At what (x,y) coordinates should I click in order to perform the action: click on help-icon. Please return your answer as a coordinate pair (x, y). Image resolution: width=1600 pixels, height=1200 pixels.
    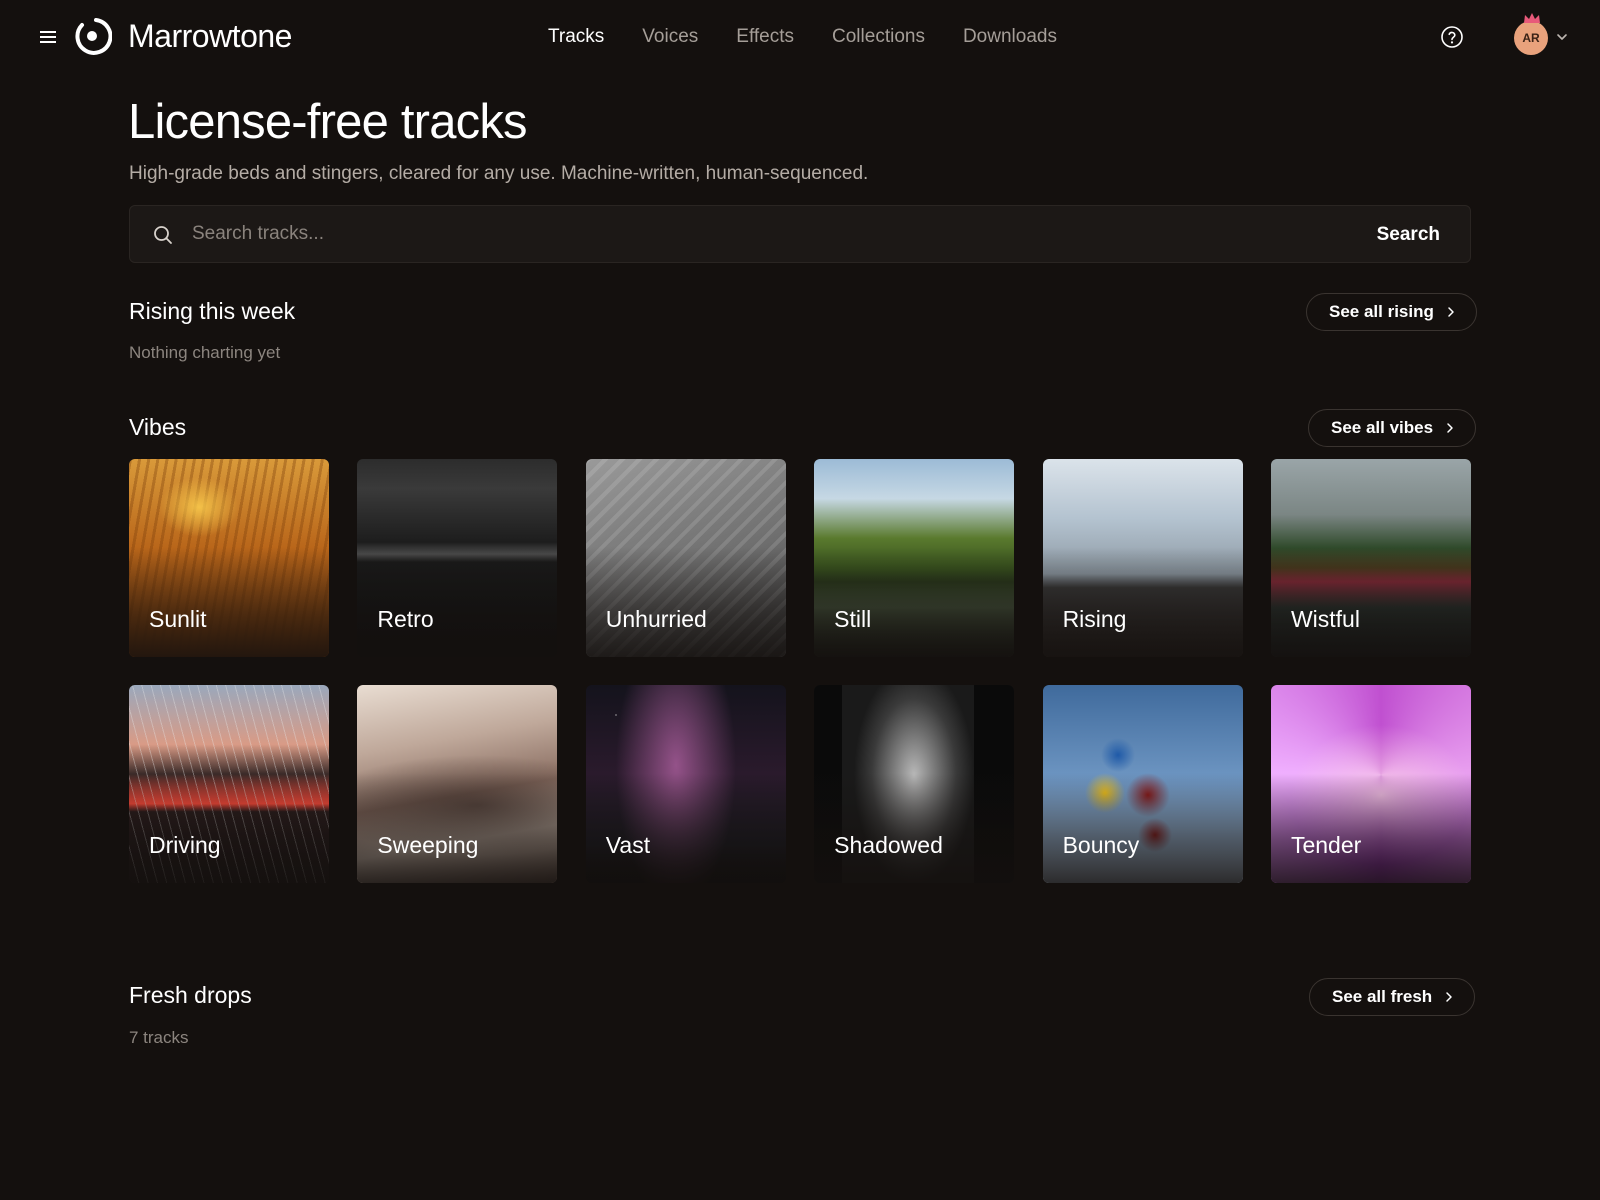
    Looking at the image, I should click on (1452, 37).